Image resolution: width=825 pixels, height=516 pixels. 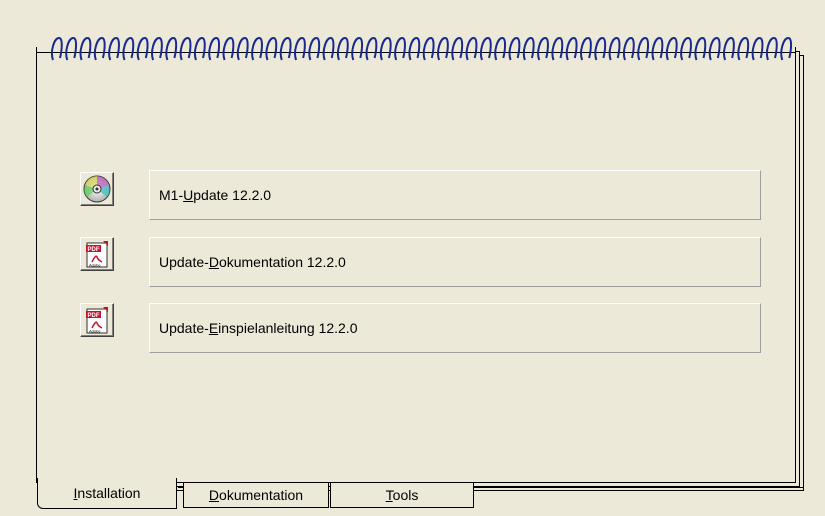 What do you see at coordinates (639, 487) in the screenshot?
I see `tab-strip-line-right` at bounding box center [639, 487].